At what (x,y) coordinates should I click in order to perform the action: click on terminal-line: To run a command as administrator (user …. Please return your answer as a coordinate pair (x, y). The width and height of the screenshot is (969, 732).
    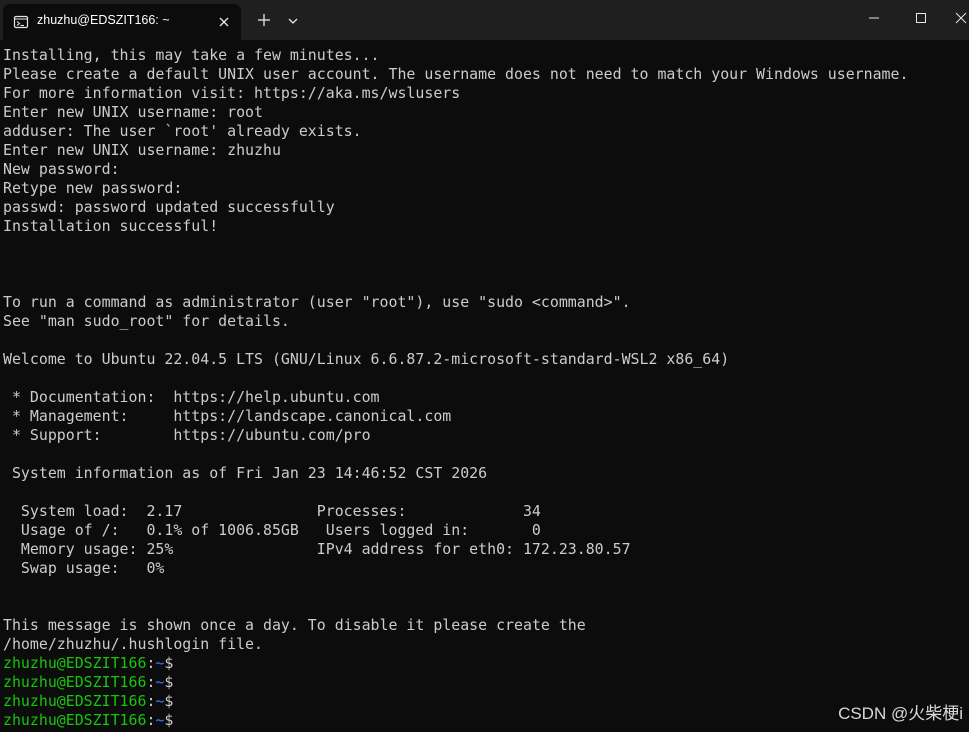
    Looking at the image, I should click on (317, 302).